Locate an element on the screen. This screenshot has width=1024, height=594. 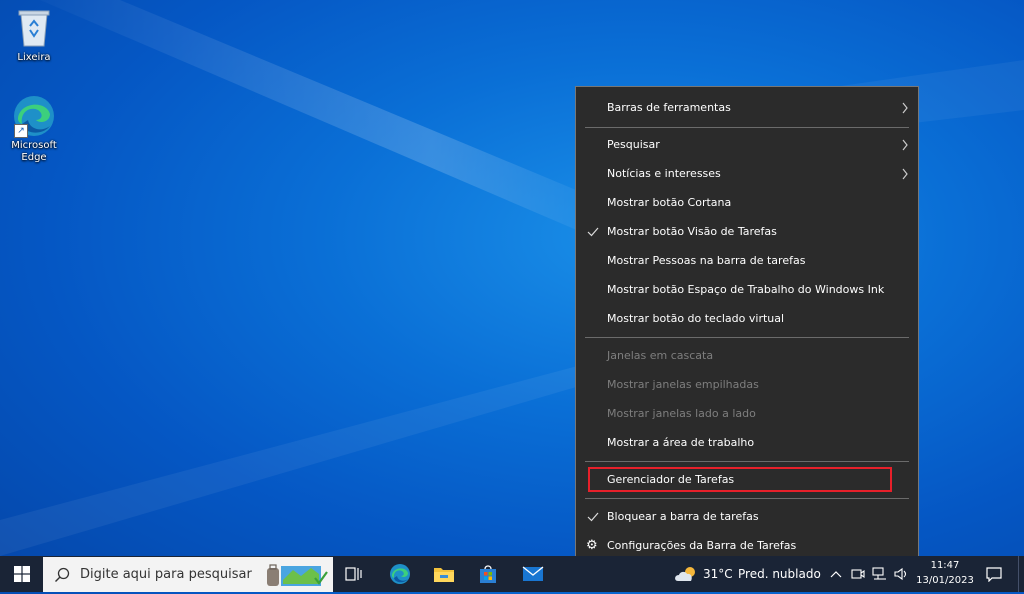
menu-item-show-cortana: Mostrar botão Cortana is located at coordinates (747, 203).